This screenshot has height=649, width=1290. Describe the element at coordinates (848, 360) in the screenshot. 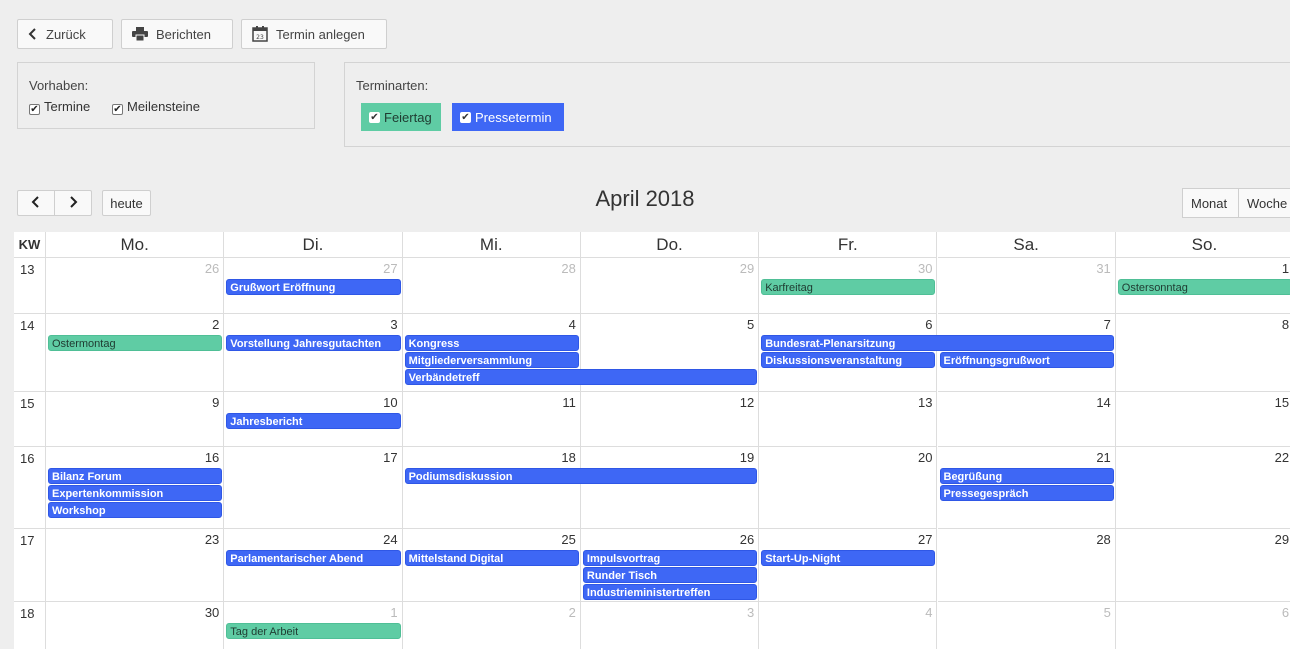

I see `calendar-event: Diskussionsveranstaltung` at that location.